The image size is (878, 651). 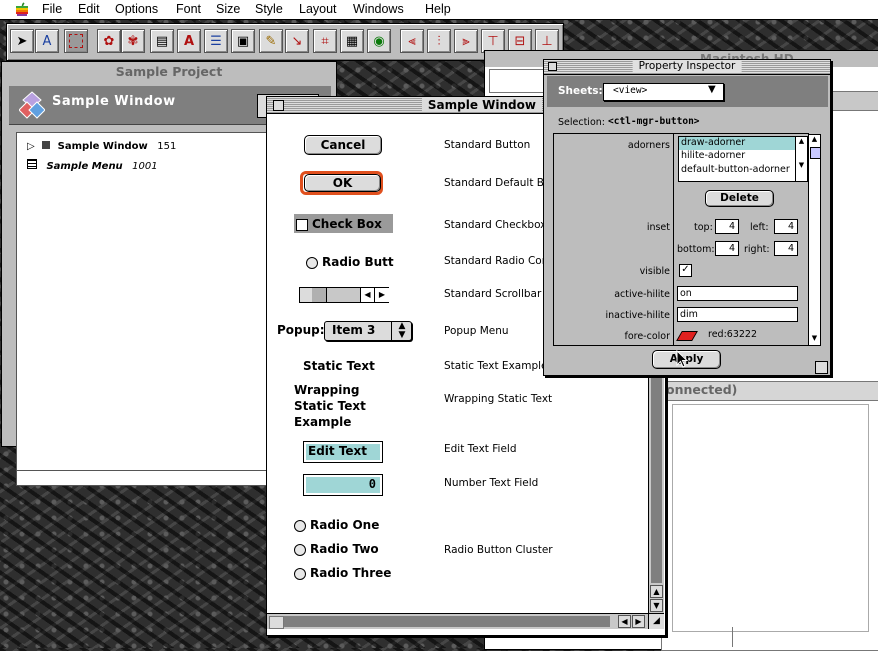 What do you see at coordinates (228, 9) in the screenshot?
I see `menu-size: Size` at bounding box center [228, 9].